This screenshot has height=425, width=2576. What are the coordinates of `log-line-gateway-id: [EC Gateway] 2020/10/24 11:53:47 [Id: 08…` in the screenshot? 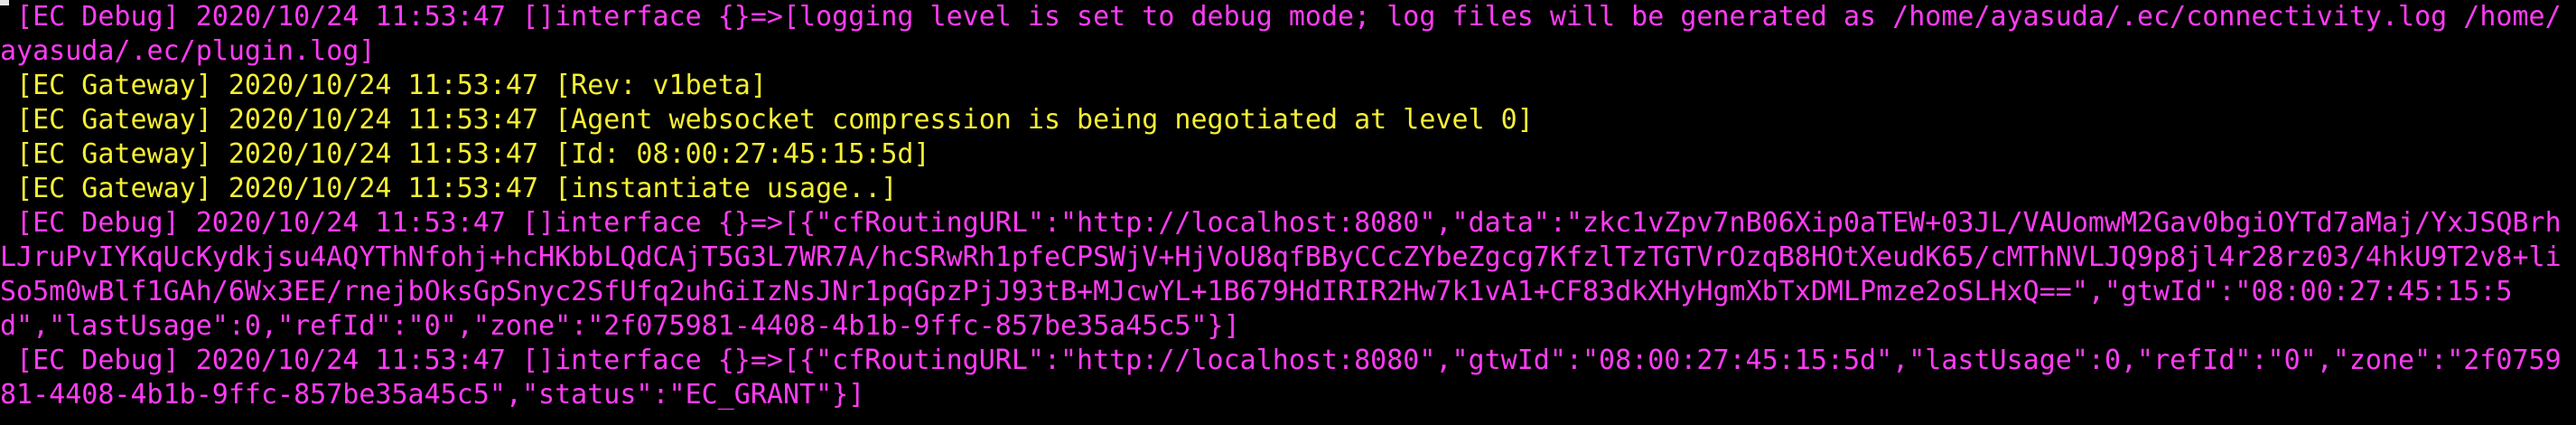 It's located at (465, 154).